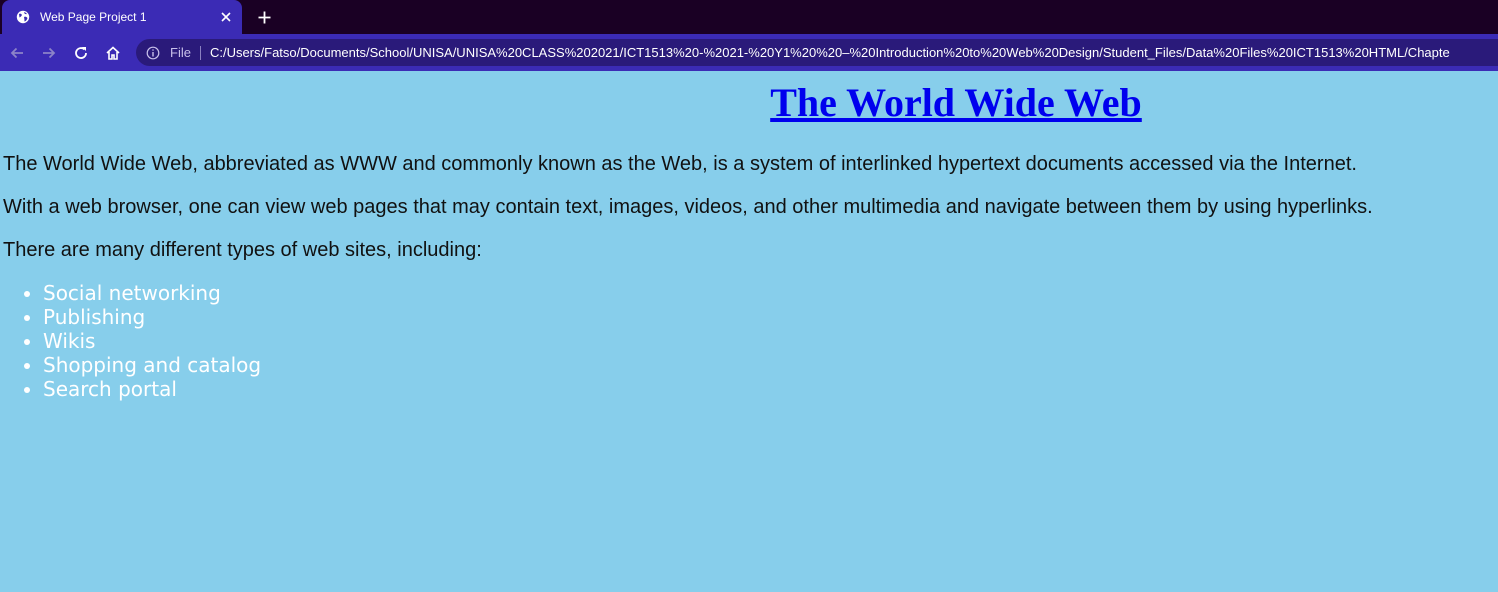 The height and width of the screenshot is (592, 1498). Describe the element at coordinates (23, 17) in the screenshot. I see `globe-icon` at that location.